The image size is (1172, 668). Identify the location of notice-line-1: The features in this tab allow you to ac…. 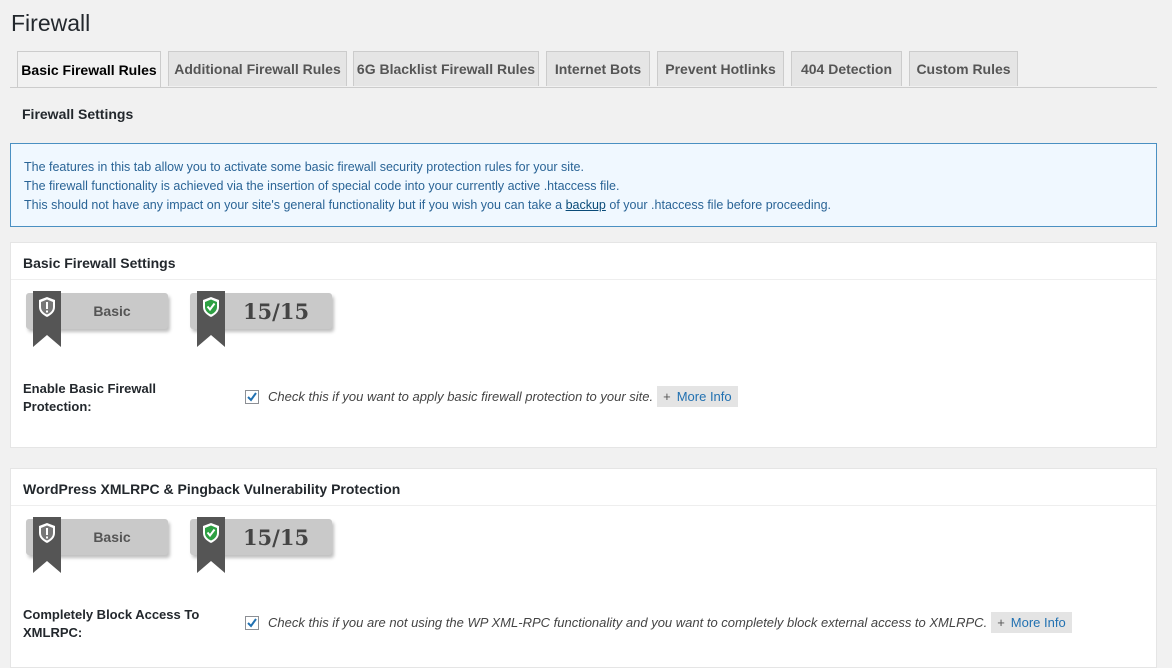
(304, 167).